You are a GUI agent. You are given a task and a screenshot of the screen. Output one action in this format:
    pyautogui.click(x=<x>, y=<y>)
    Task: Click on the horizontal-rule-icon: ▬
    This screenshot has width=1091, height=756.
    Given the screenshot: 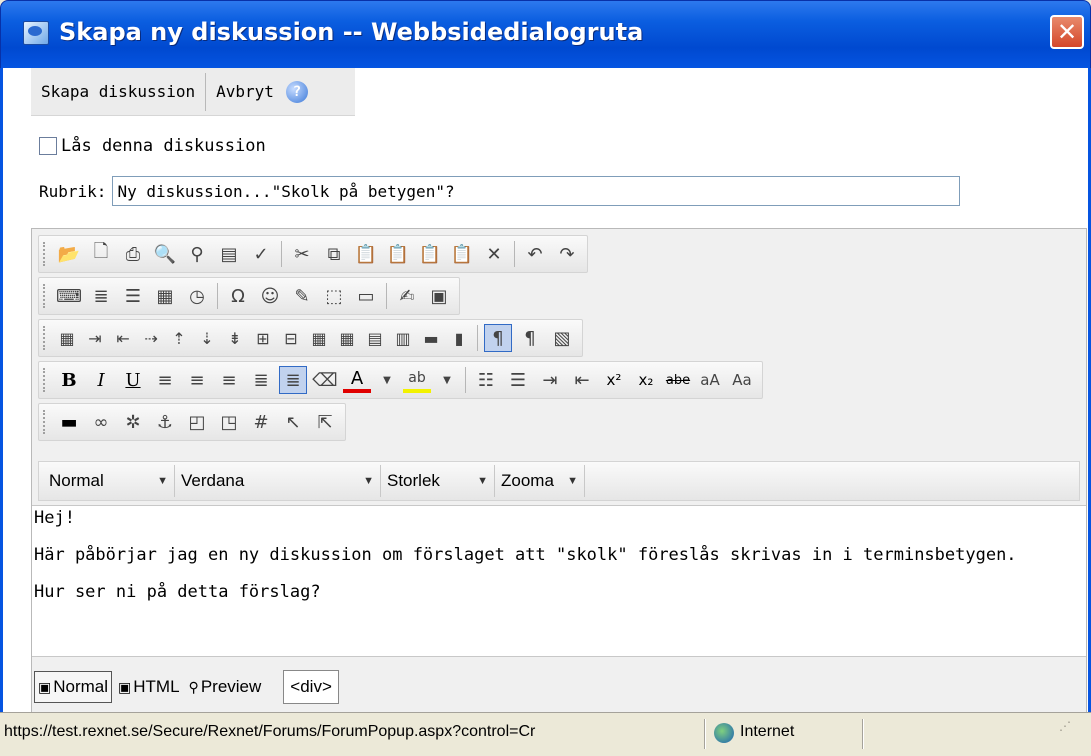 What is the action you would take?
    pyautogui.click(x=69, y=422)
    